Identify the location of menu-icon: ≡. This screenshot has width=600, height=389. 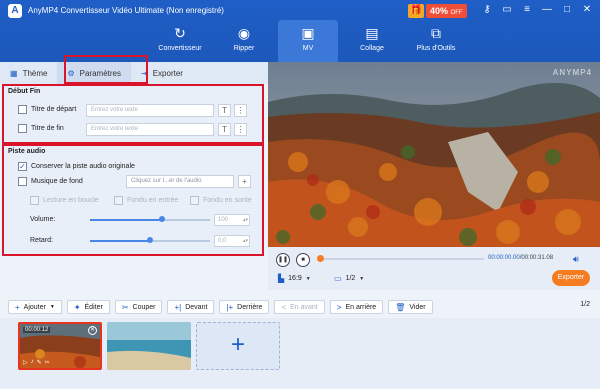
(527, 10).